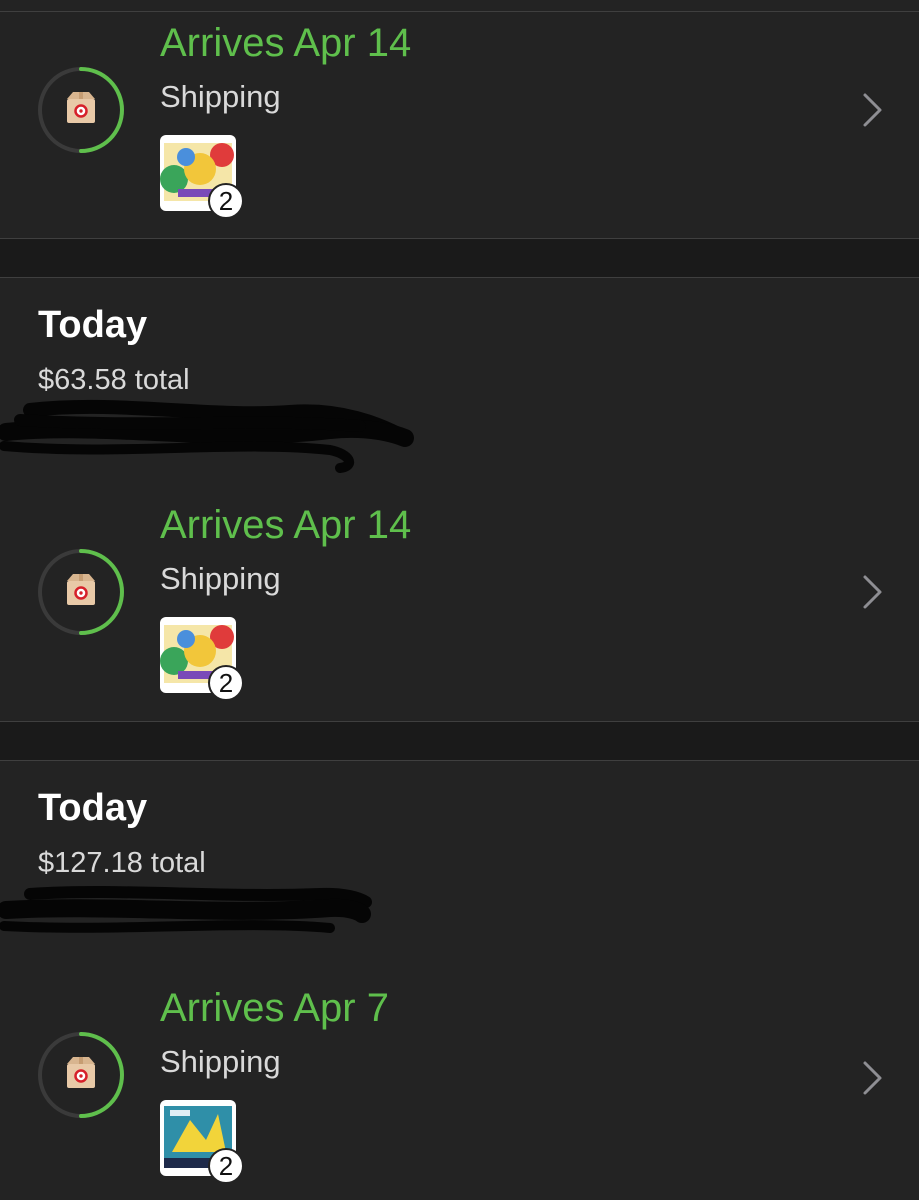 The image size is (919, 1200). Describe the element at coordinates (274, 1008) in the screenshot. I see `arrival-date: Arrives Apr 7` at that location.